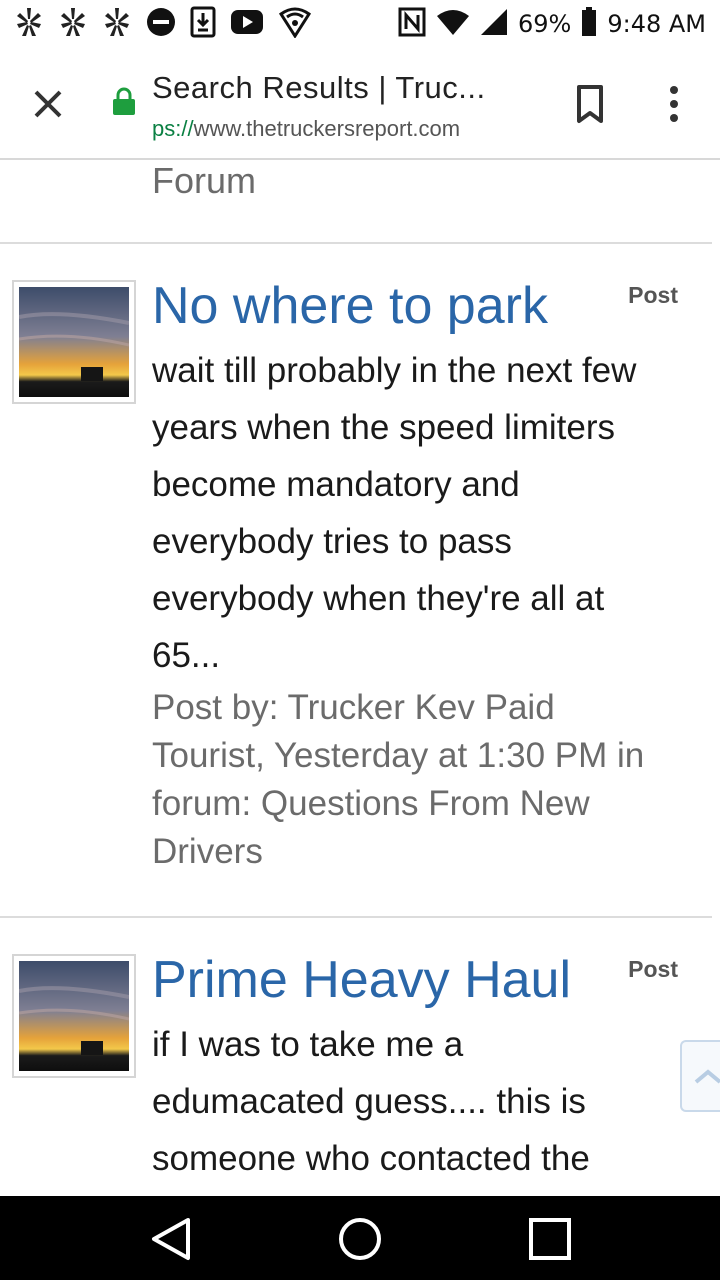  I want to click on meta-line: Post by: Trucker Kev Paid, so click(353, 707).